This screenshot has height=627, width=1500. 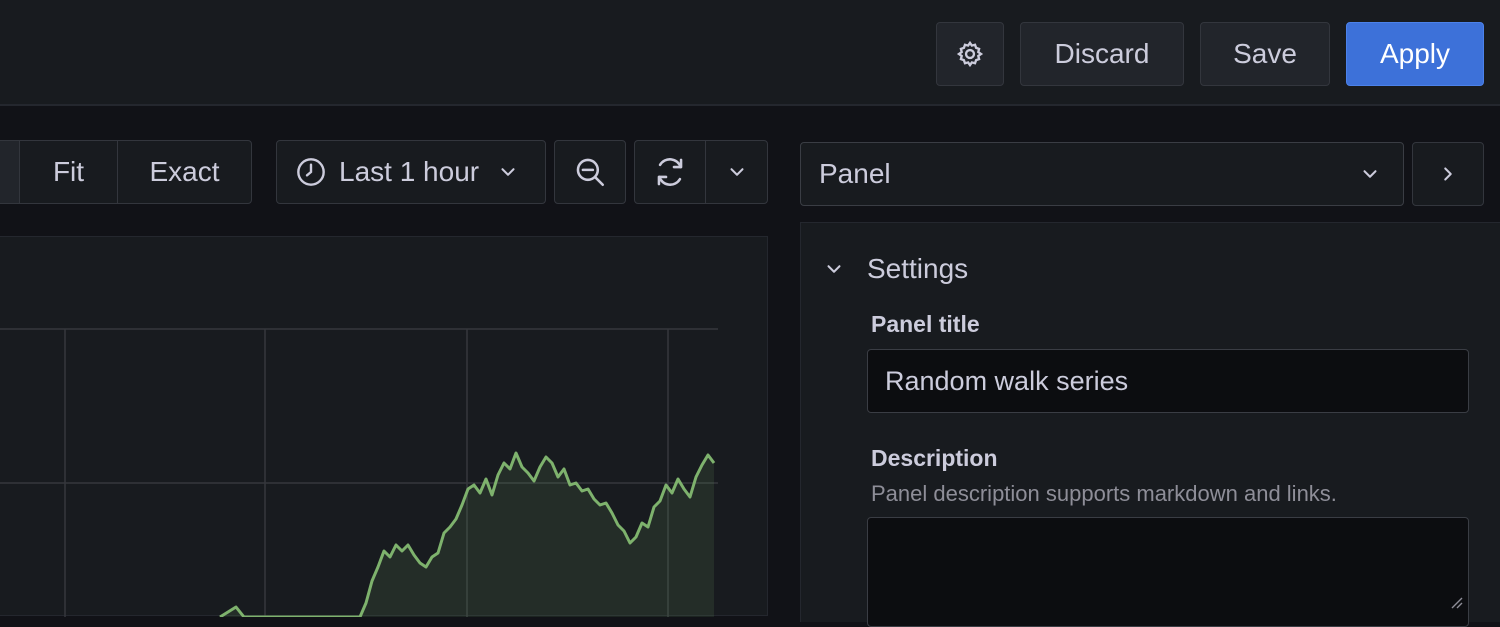 What do you see at coordinates (925, 324) in the screenshot?
I see `panel-title-label: Panel title` at bounding box center [925, 324].